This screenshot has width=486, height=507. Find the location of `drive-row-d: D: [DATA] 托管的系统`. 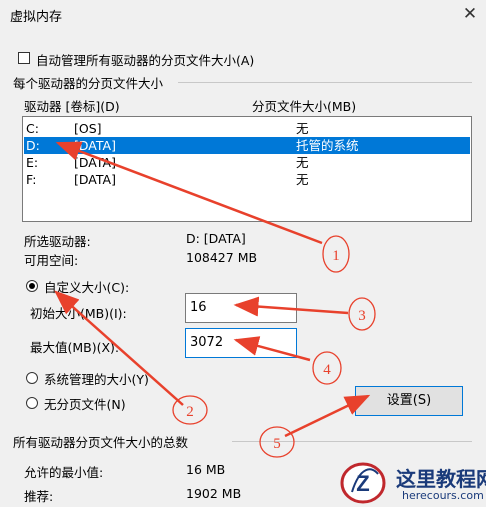

drive-row-d: D: [DATA] 托管的系统 is located at coordinates (247, 145).